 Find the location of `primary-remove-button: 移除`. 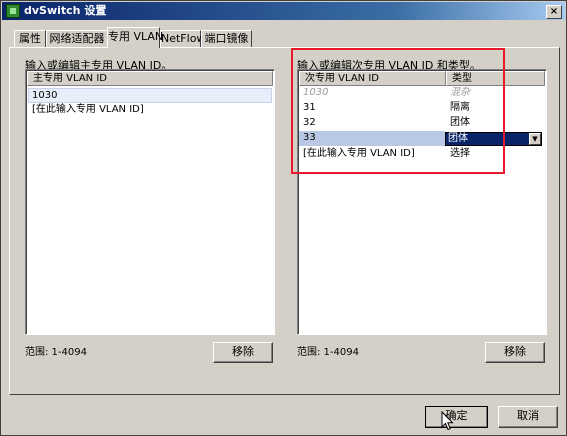

primary-remove-button: 移除 is located at coordinates (243, 352).